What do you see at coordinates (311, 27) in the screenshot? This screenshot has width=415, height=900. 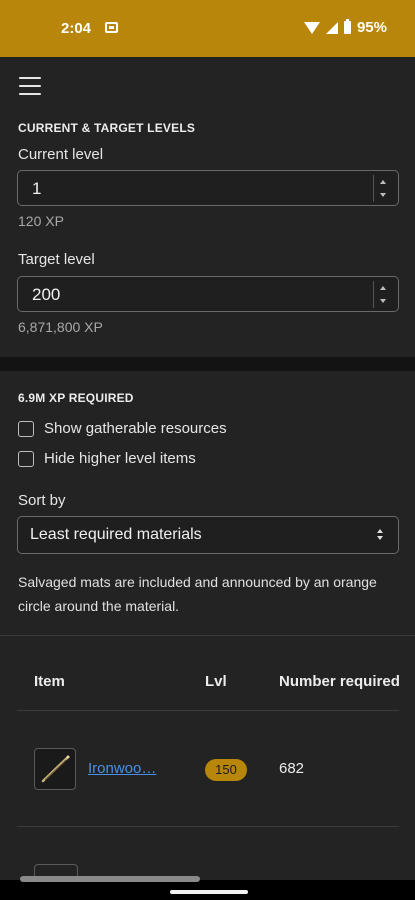 I see `wifi-icon` at bounding box center [311, 27].